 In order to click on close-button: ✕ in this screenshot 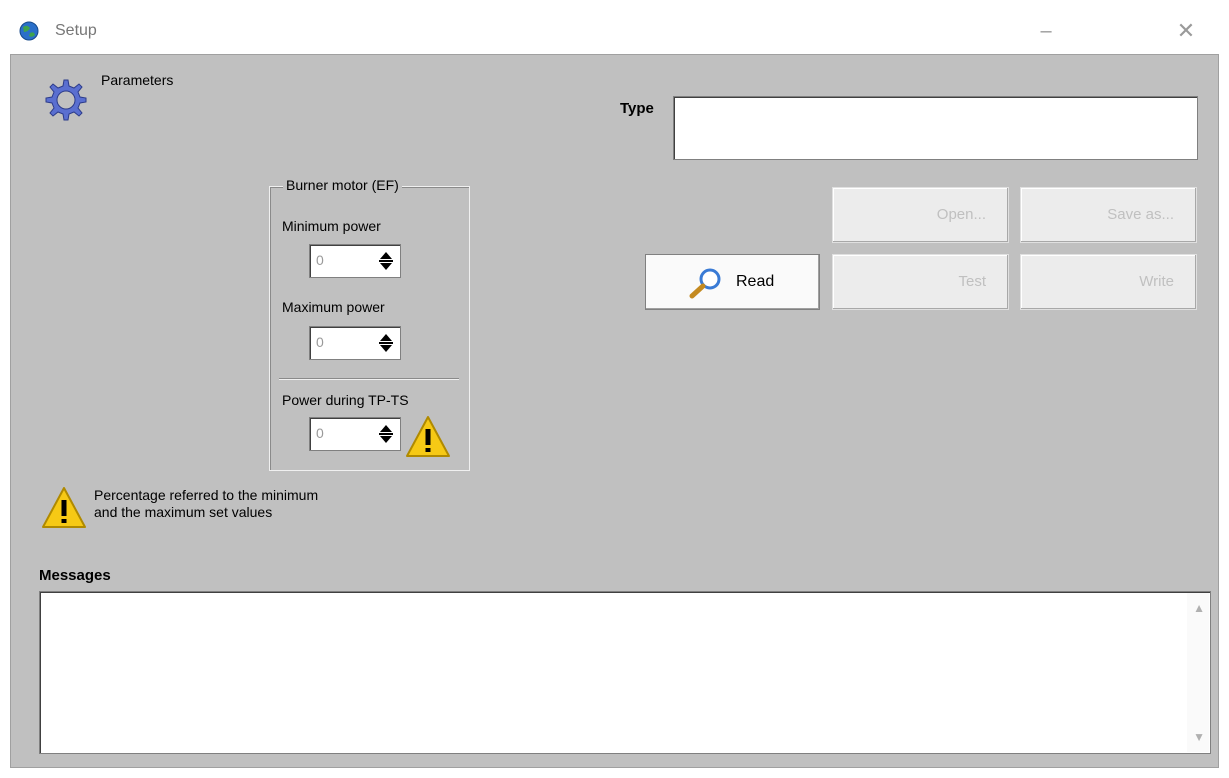, I will do `click(1186, 31)`.